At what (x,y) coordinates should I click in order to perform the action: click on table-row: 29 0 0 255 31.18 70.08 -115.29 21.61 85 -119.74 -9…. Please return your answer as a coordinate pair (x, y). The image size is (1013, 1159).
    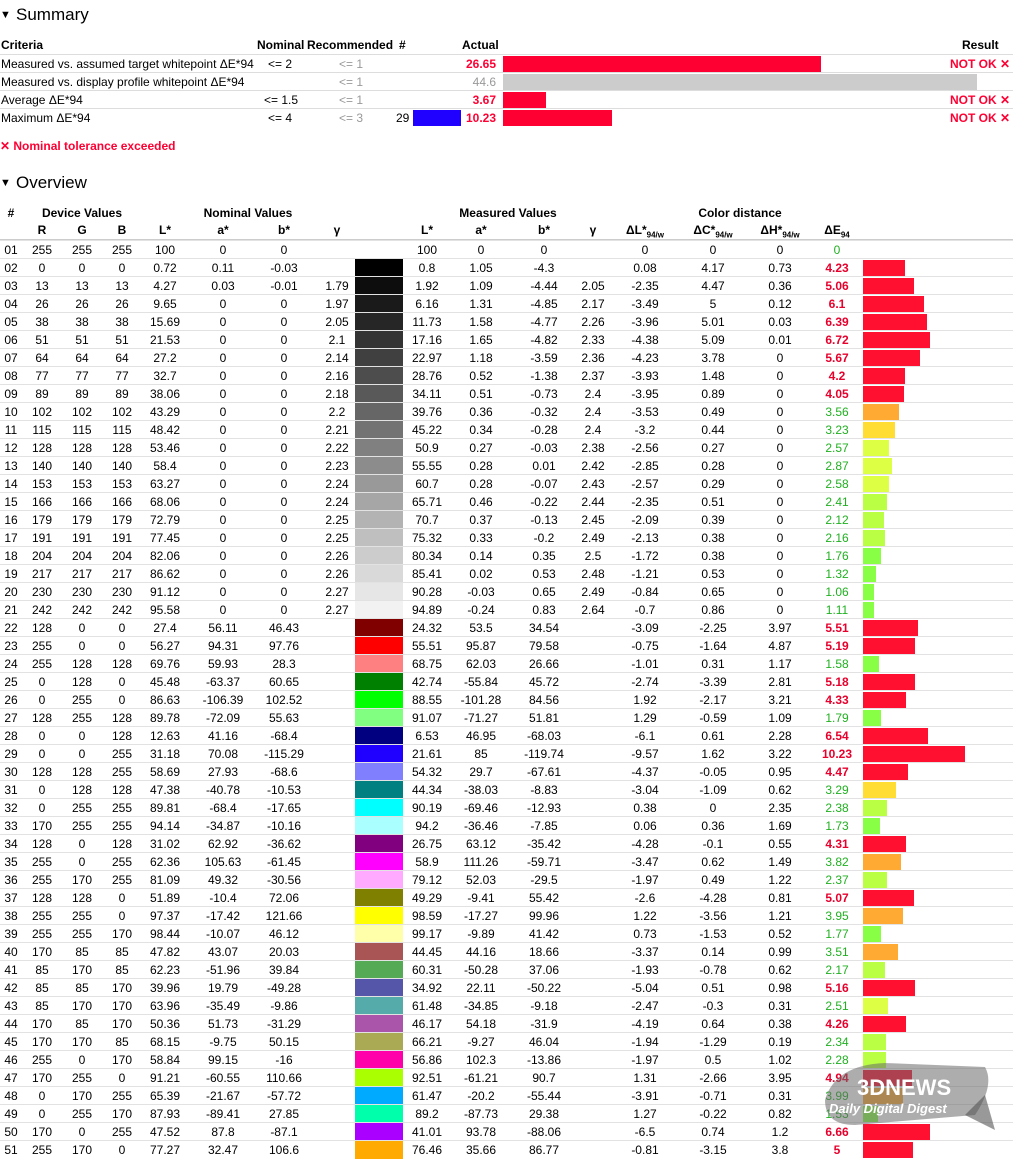
    Looking at the image, I should click on (506, 753).